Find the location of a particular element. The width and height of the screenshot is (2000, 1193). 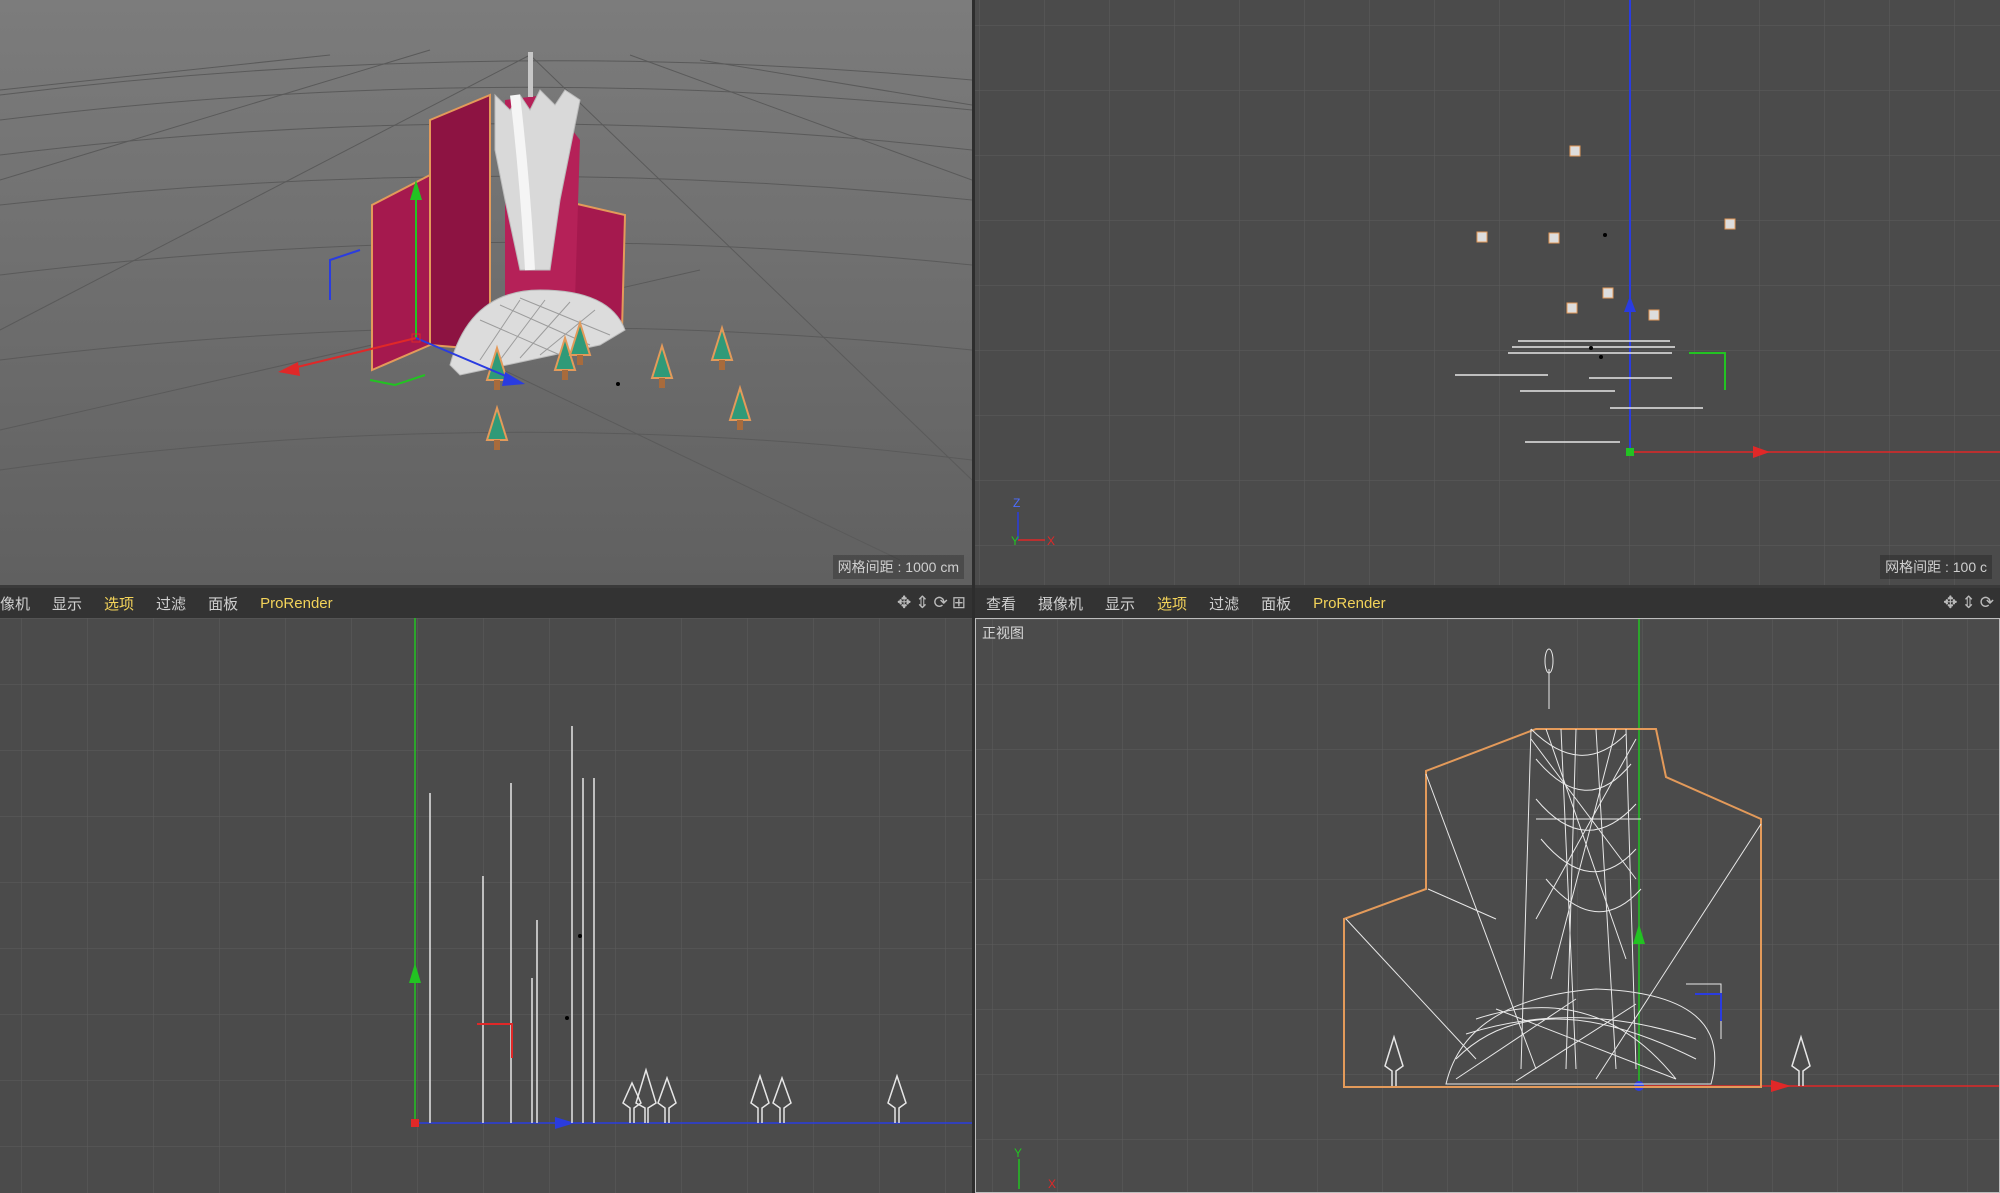

menu-view: 查看 is located at coordinates (1001, 603).